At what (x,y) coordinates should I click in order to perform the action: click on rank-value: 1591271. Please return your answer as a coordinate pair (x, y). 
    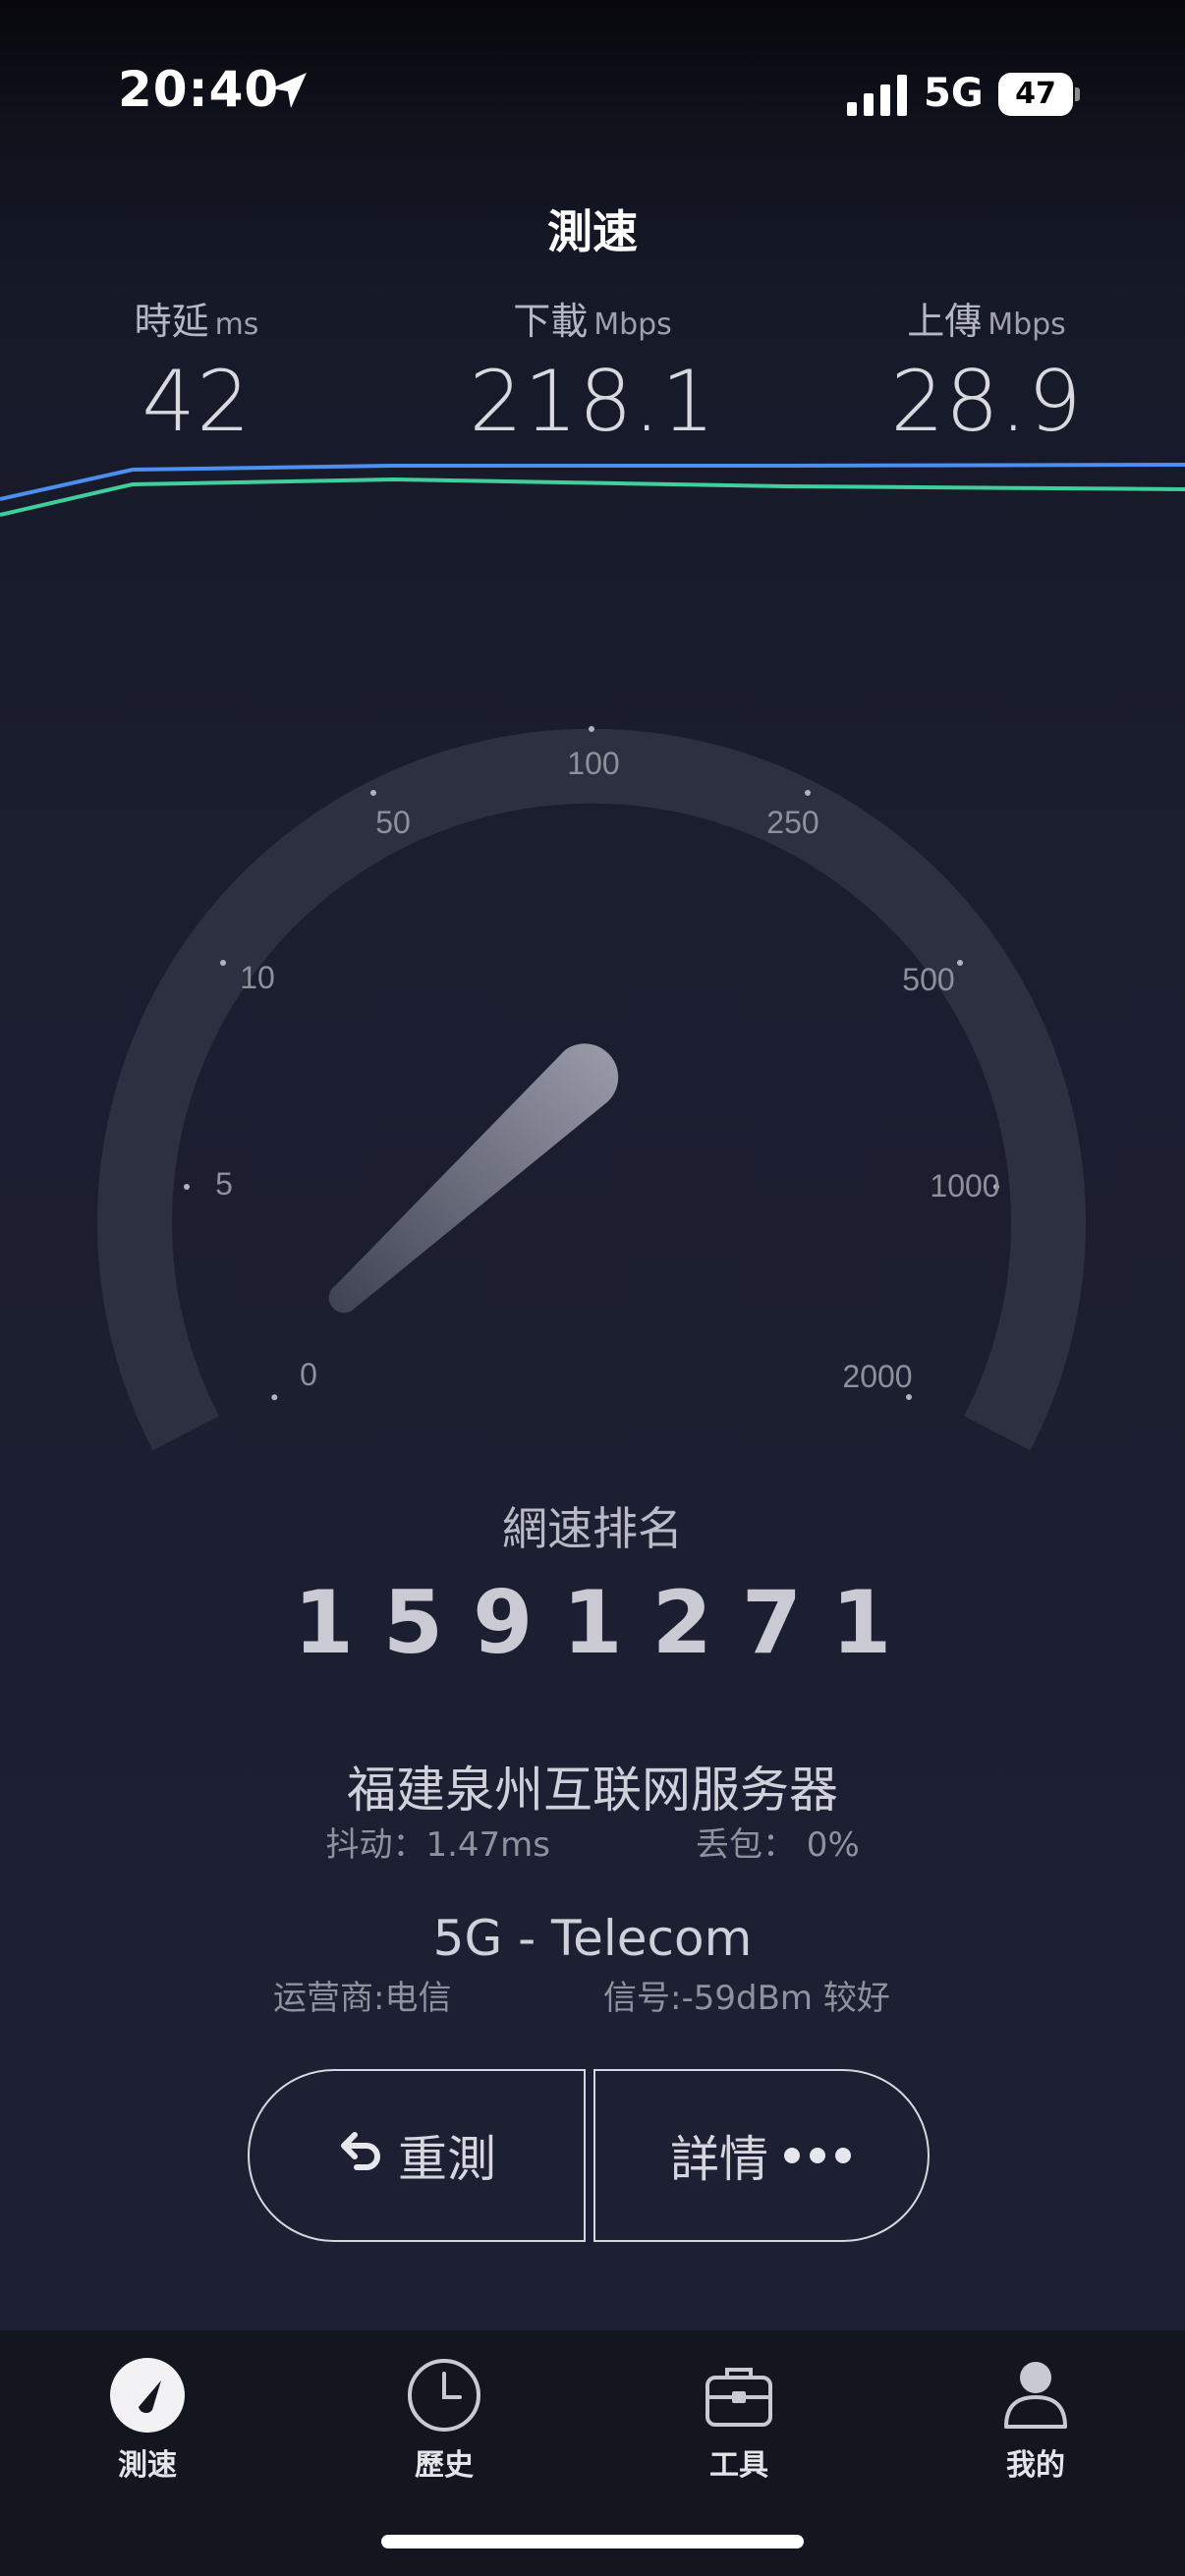
    Looking at the image, I should click on (608, 1622).